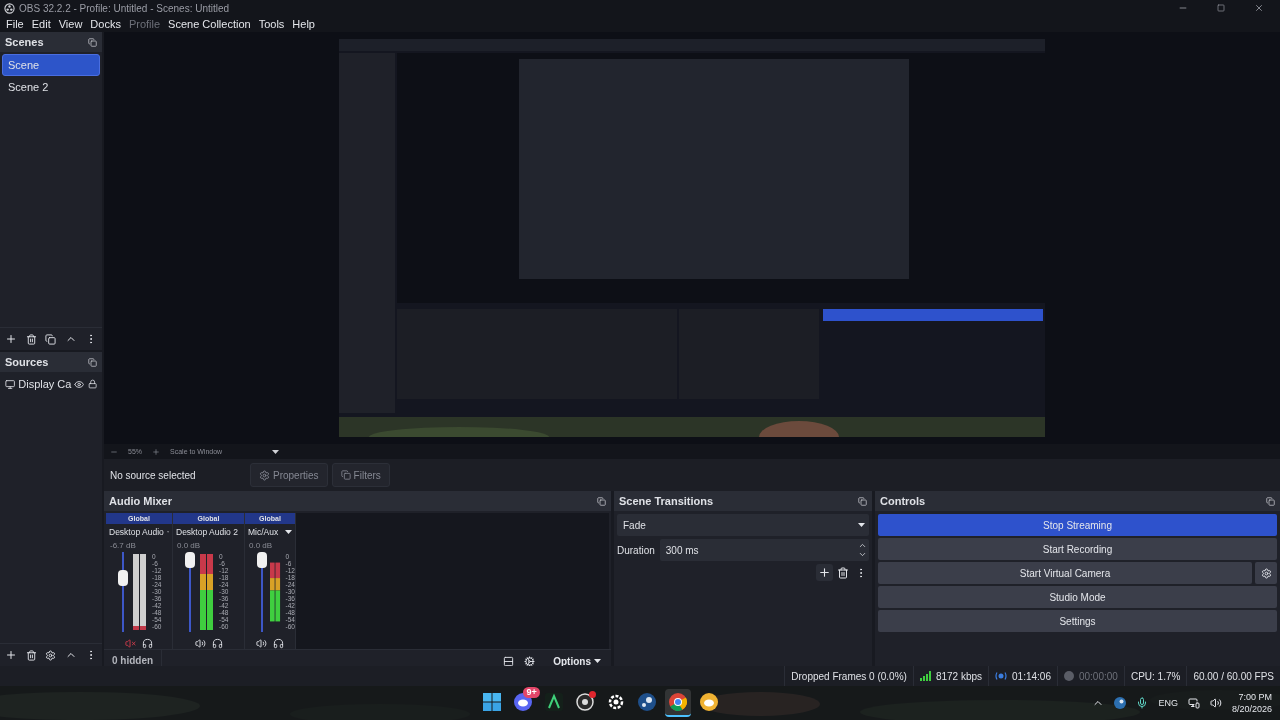 The width and height of the screenshot is (1280, 720). I want to click on advanced-settings-button, so click(530, 661).